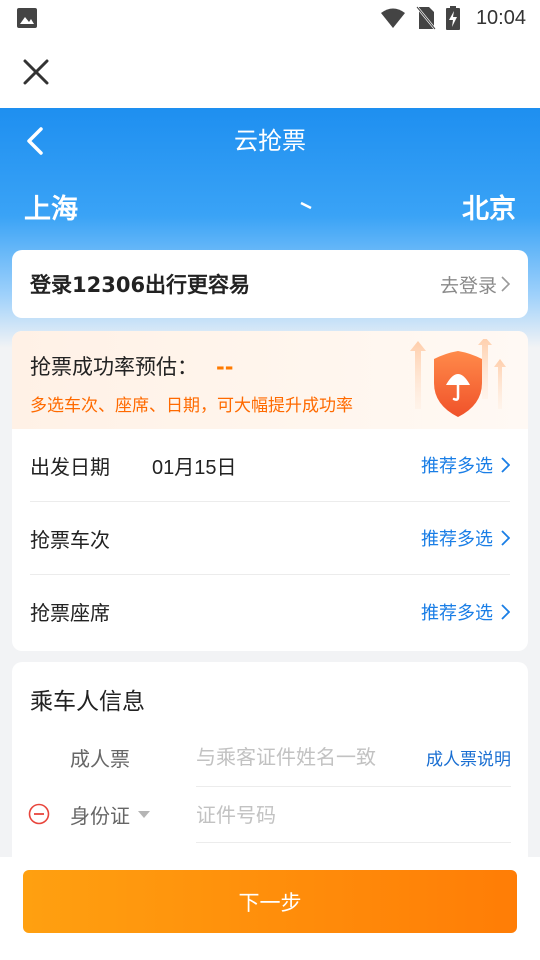 The image size is (540, 960). What do you see at coordinates (225, 367) in the screenshot?
I see `success-rate-value: --` at bounding box center [225, 367].